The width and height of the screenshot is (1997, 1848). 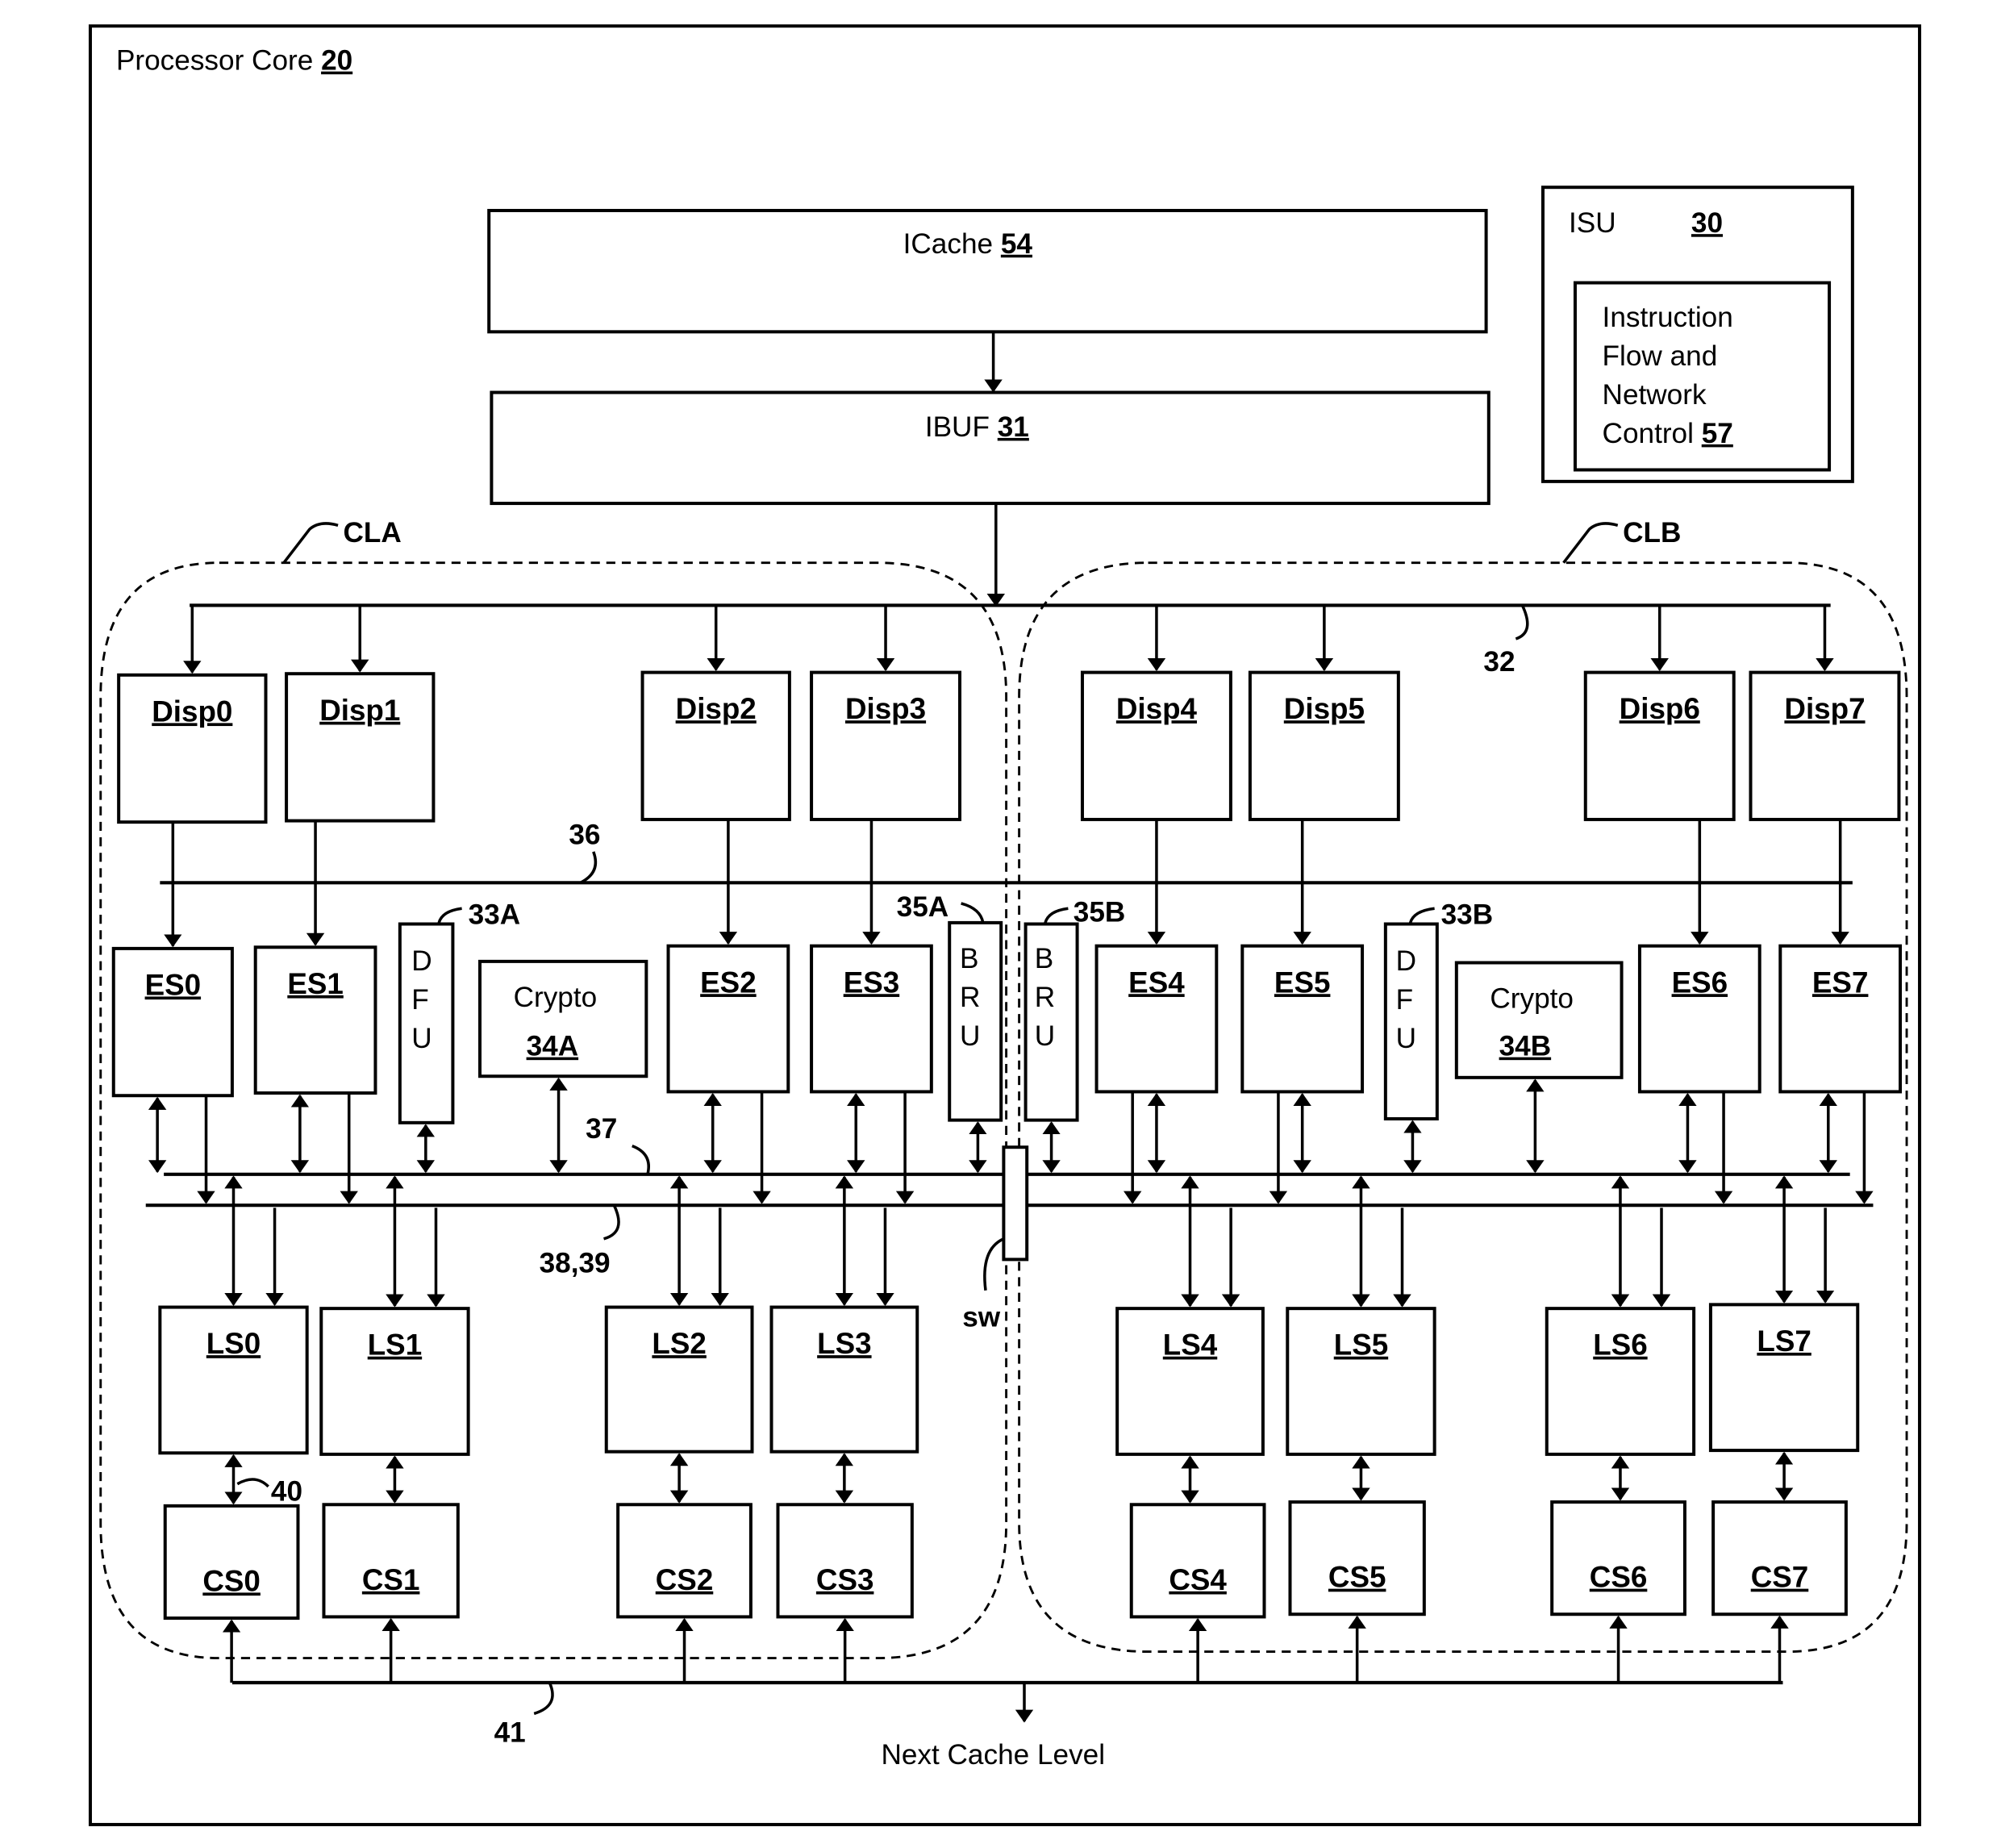 What do you see at coordinates (1357, 1577) in the screenshot?
I see `cache-slice-label: CS5` at bounding box center [1357, 1577].